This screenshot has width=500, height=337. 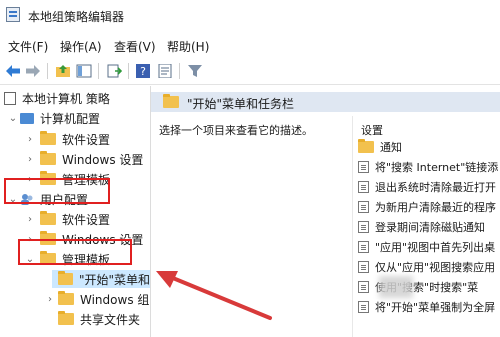 I want to click on settings-column-header: 设置, so click(x=372, y=130).